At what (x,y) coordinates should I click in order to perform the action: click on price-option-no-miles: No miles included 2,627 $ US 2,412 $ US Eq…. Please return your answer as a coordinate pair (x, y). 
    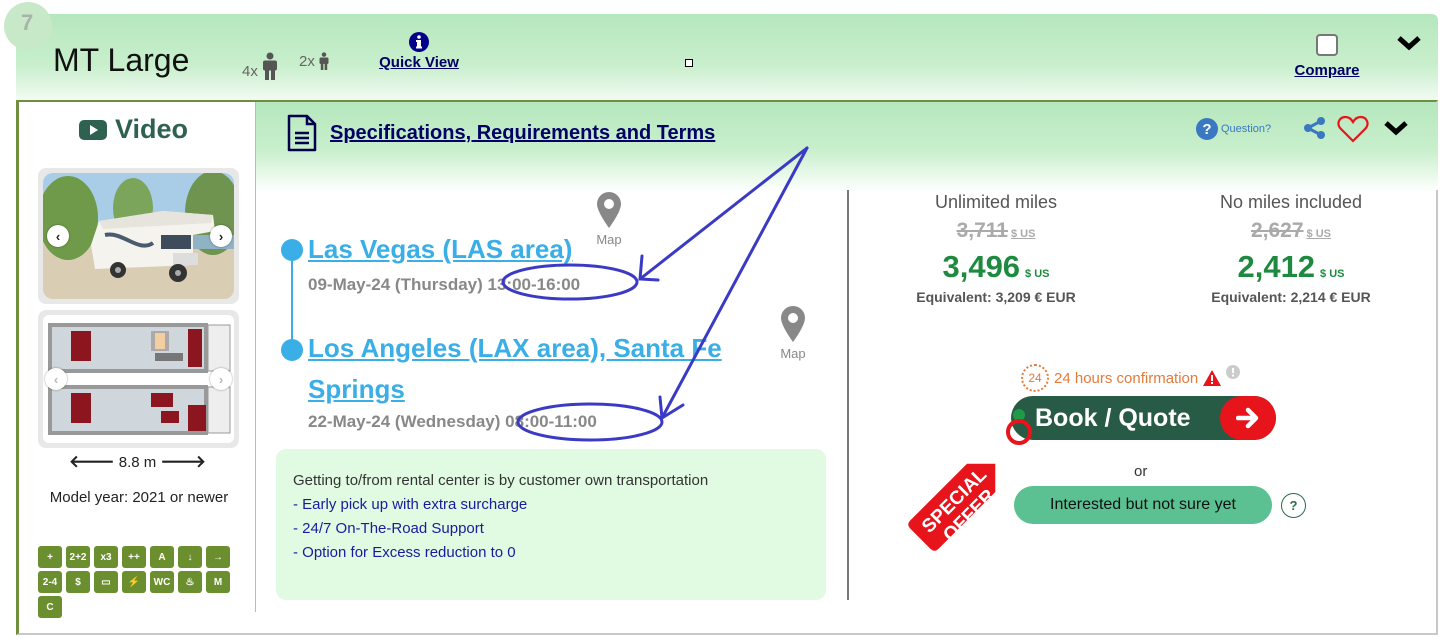
    Looking at the image, I should click on (1291, 248).